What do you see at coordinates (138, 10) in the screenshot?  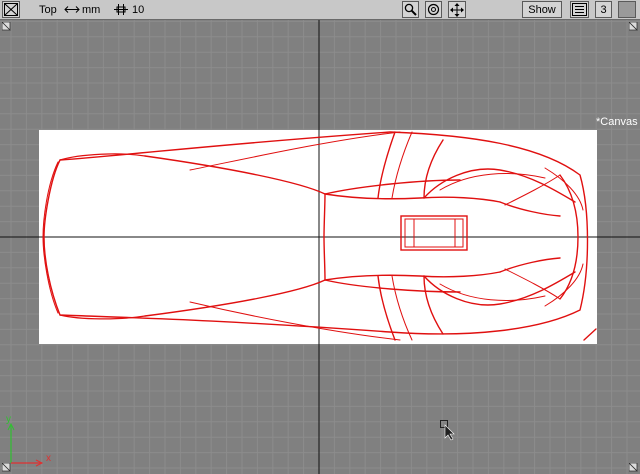 I see `grid-value: 10` at bounding box center [138, 10].